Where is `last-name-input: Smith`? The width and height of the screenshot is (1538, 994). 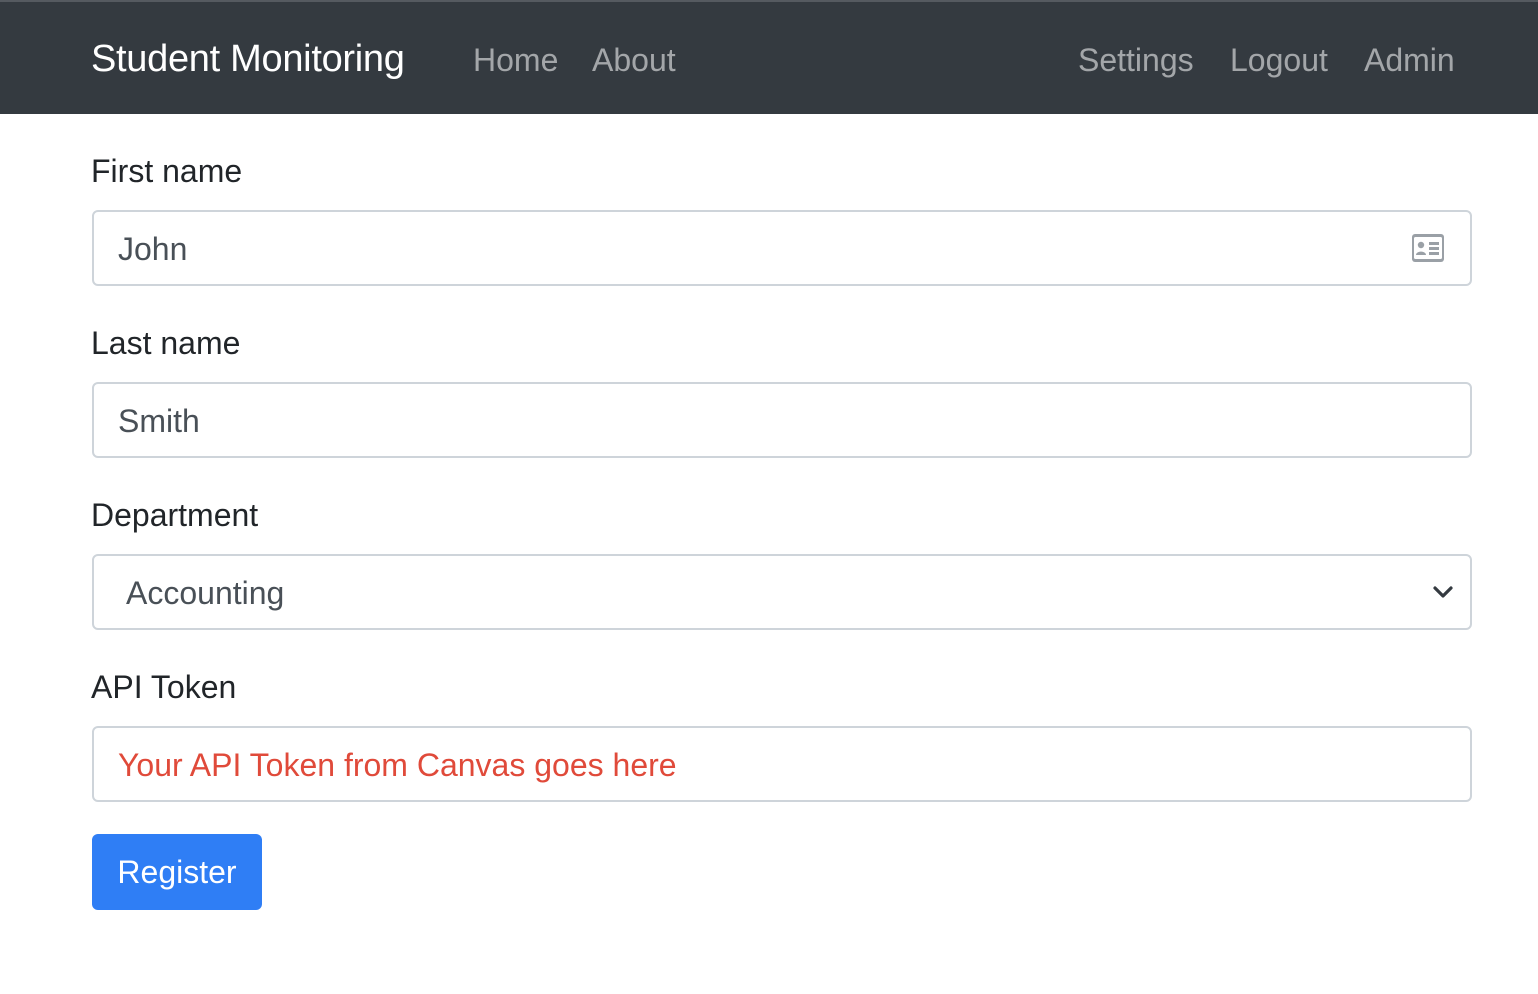
last-name-input: Smith is located at coordinates (782, 420).